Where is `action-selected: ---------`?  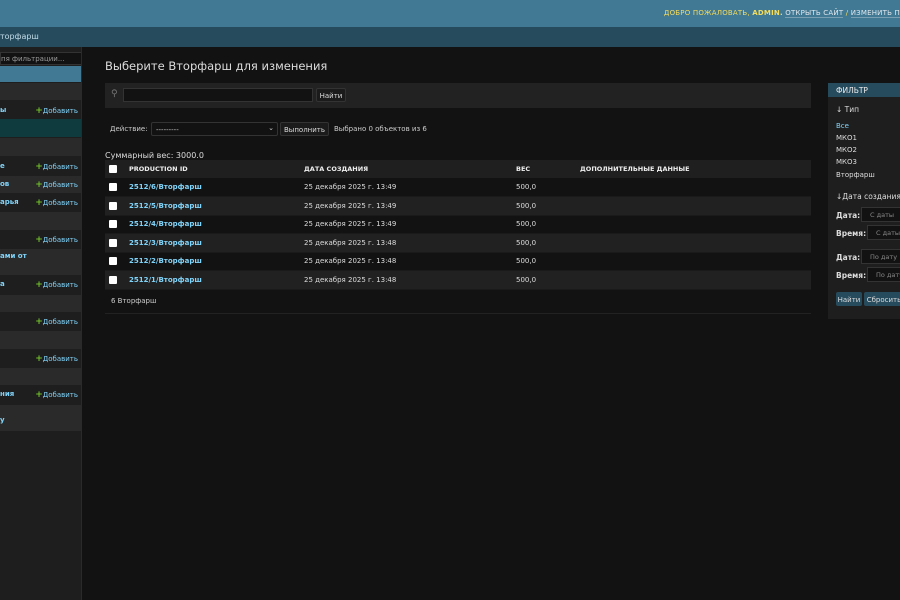 action-selected: --------- is located at coordinates (167, 130).